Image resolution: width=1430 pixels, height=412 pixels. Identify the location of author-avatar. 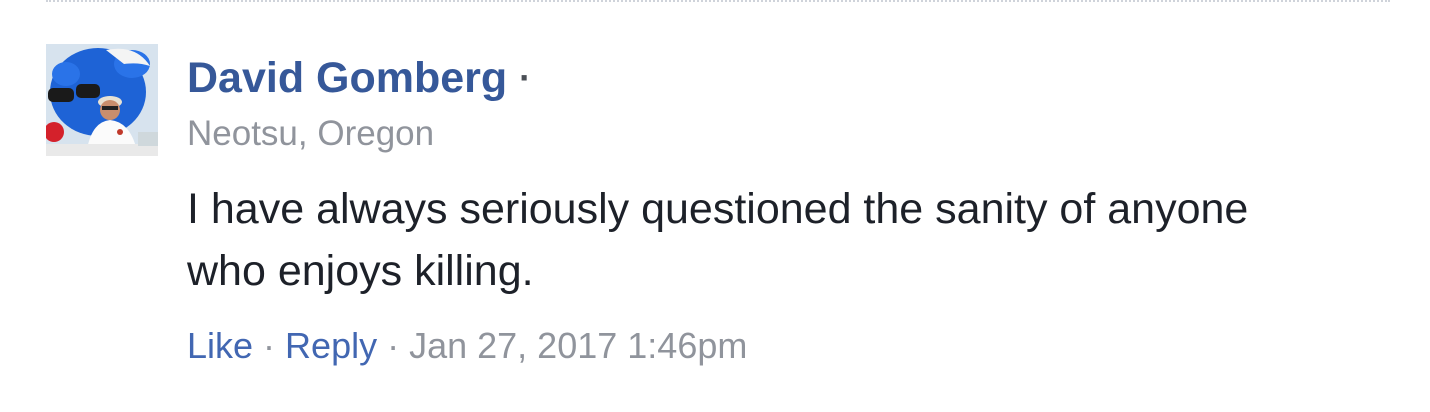
(102, 100).